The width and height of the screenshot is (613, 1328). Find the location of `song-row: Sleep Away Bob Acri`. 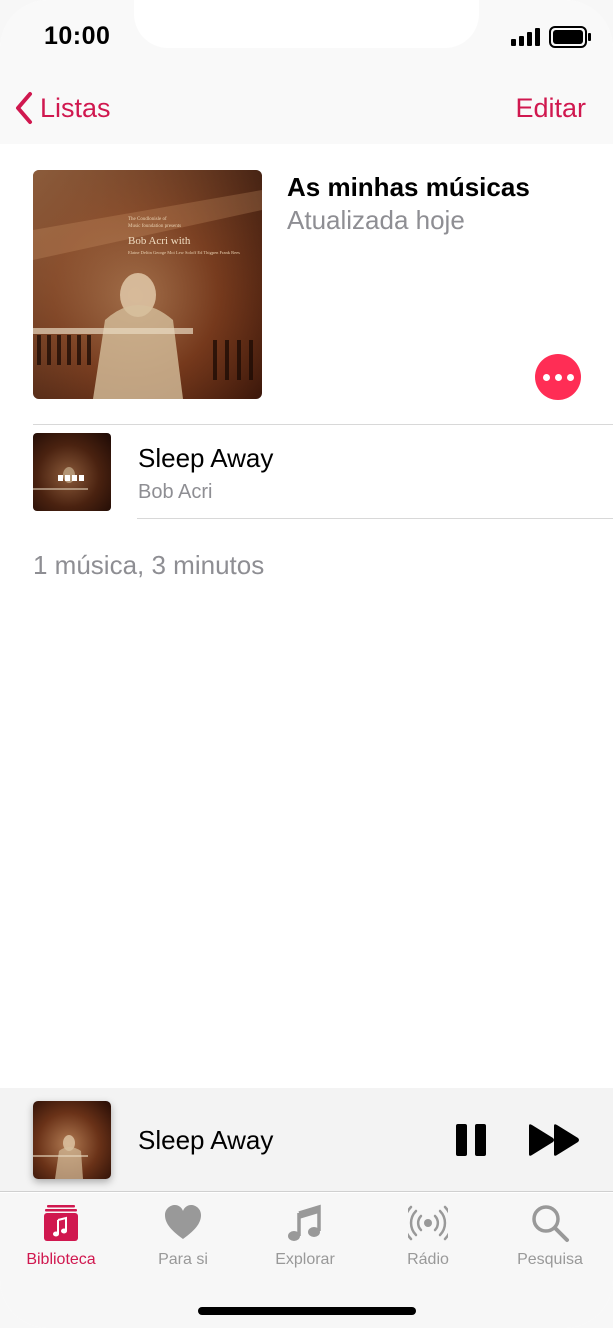

song-row: Sleep Away Bob Acri is located at coordinates (306, 472).